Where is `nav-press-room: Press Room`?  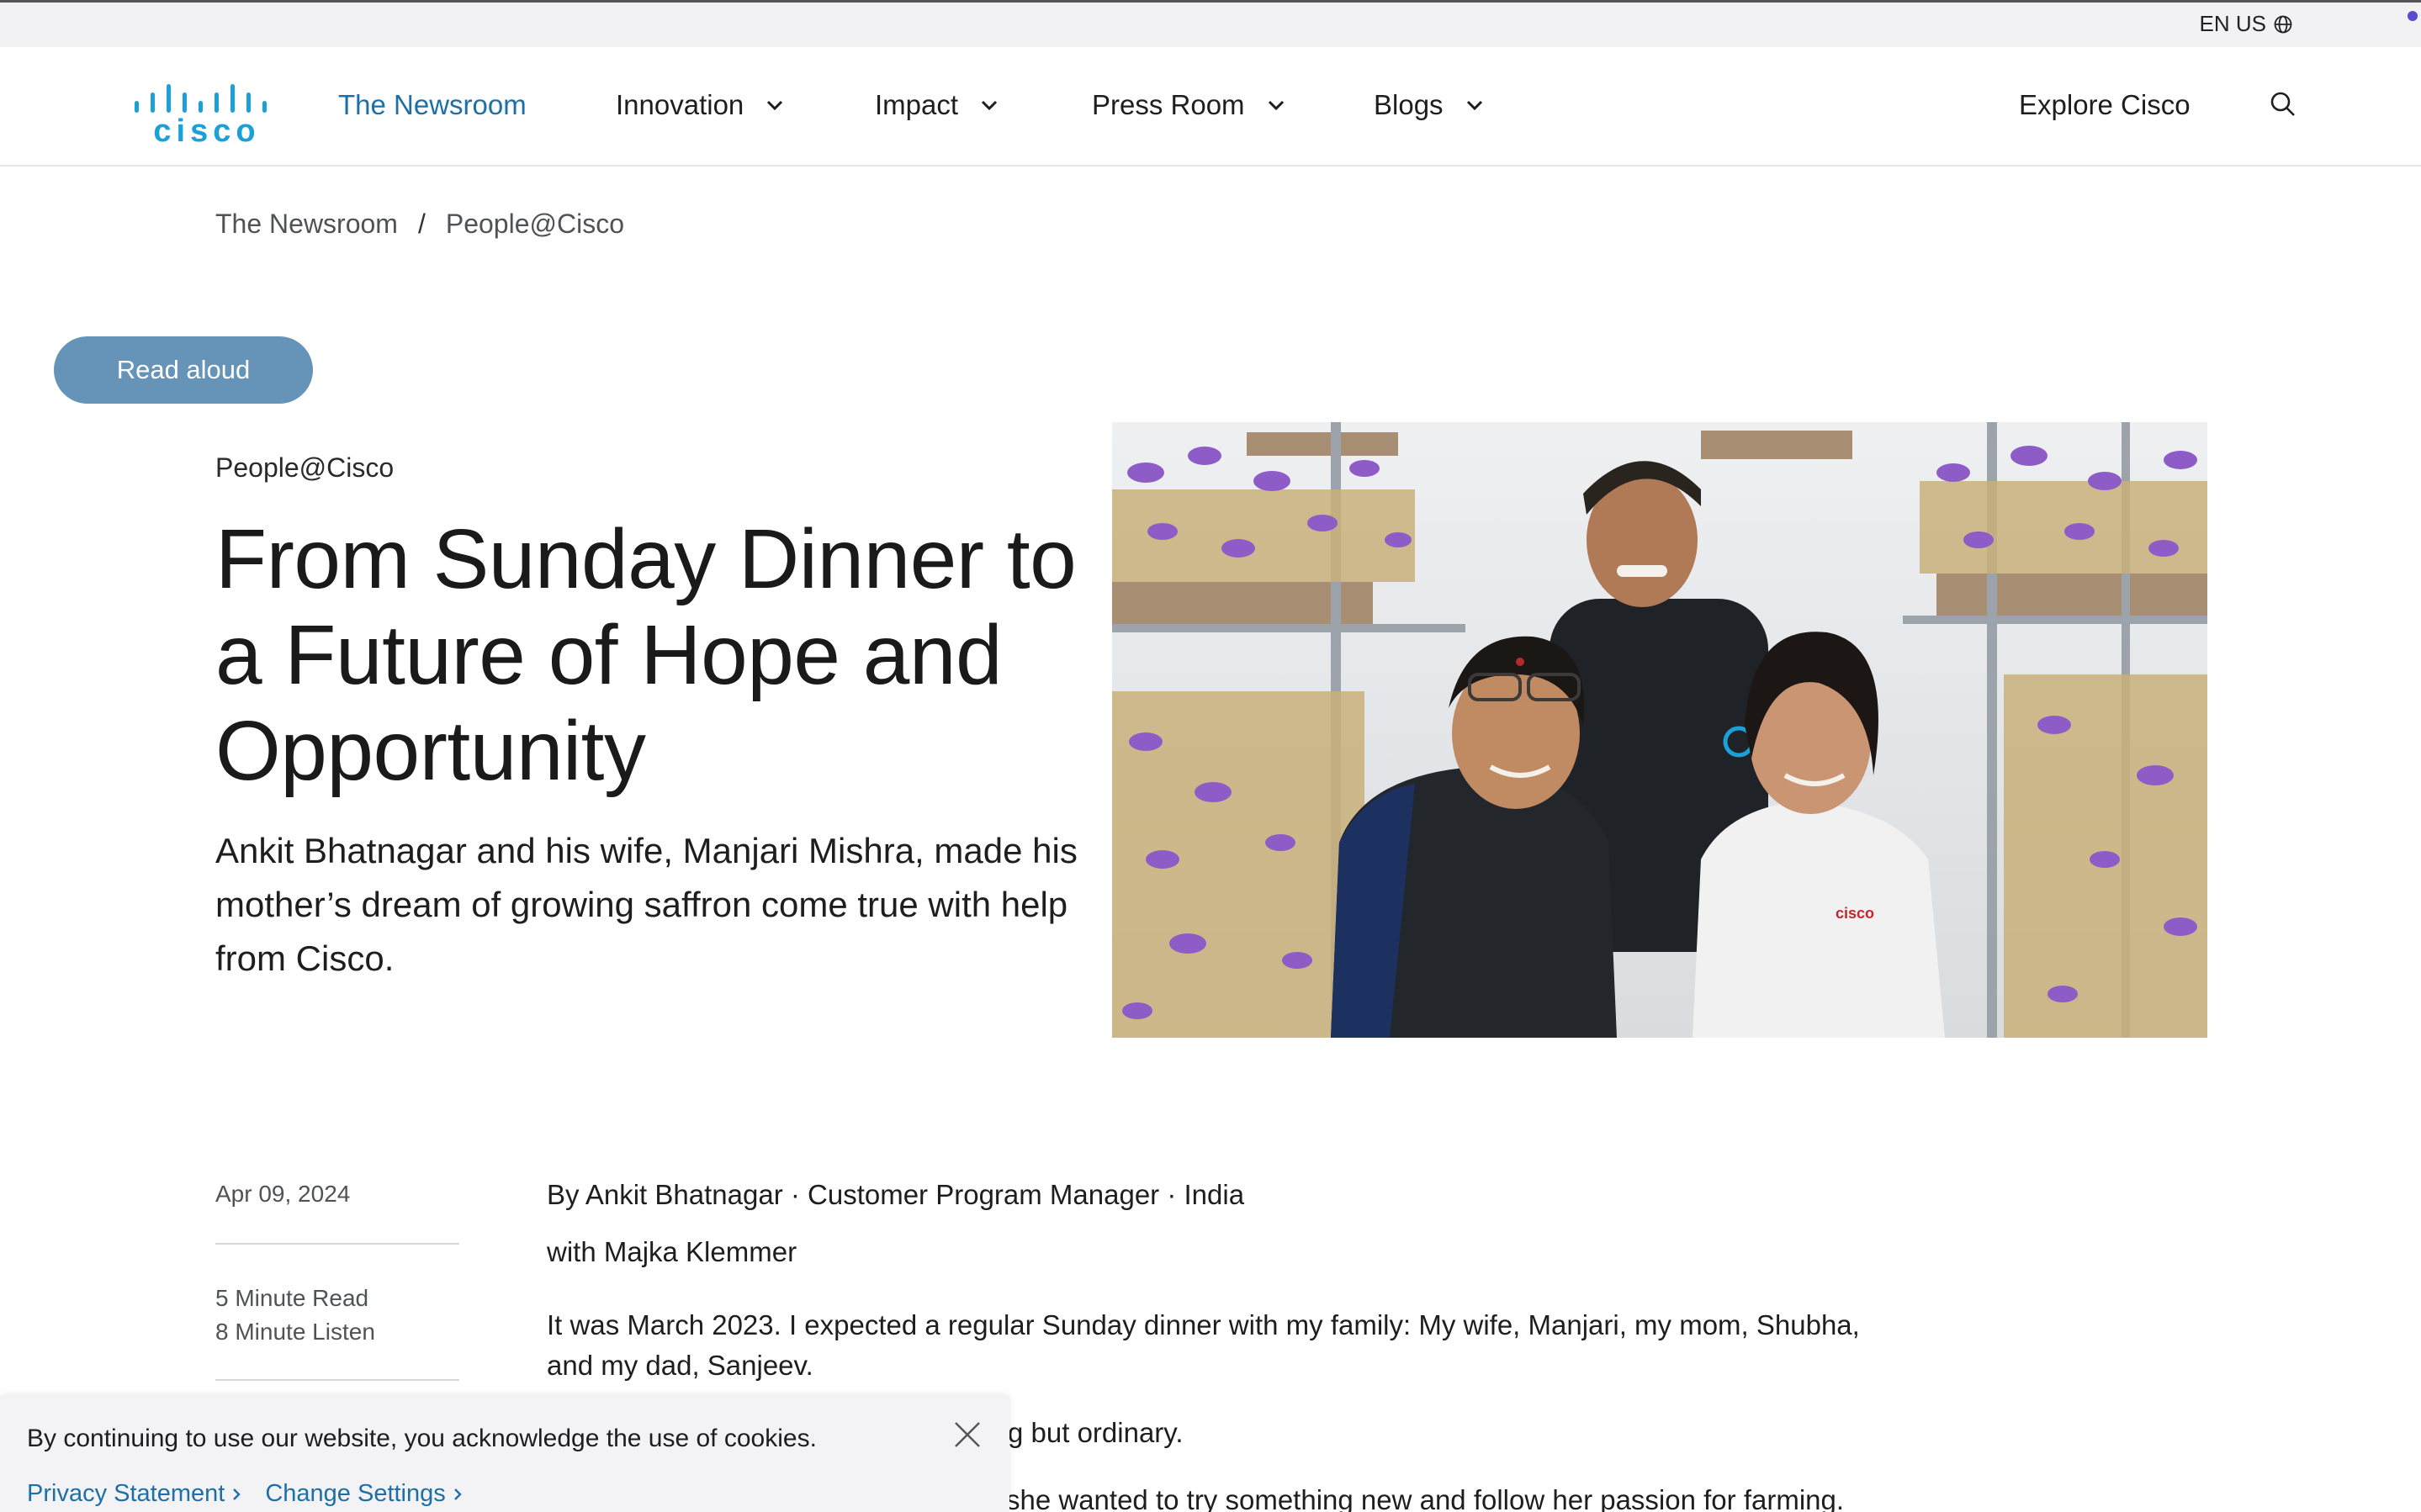
nav-press-room: Press Room is located at coordinates (1189, 105).